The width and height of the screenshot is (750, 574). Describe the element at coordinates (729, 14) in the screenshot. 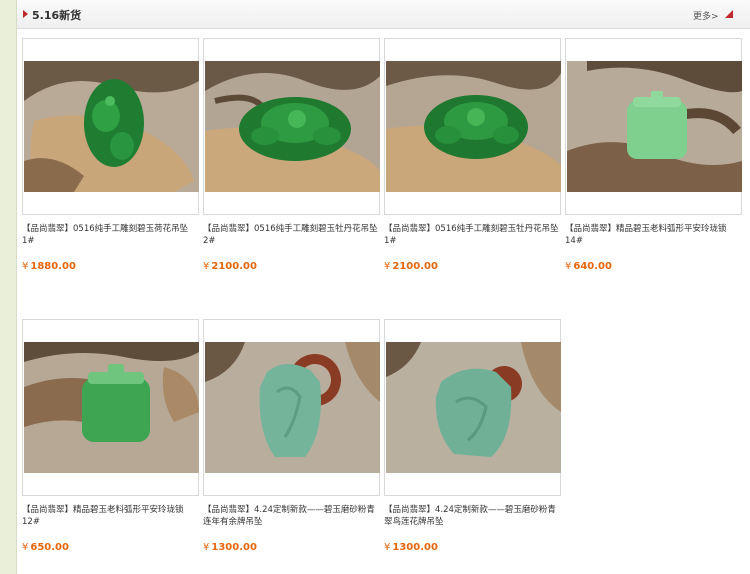

I see `corner-flag-icon` at that location.